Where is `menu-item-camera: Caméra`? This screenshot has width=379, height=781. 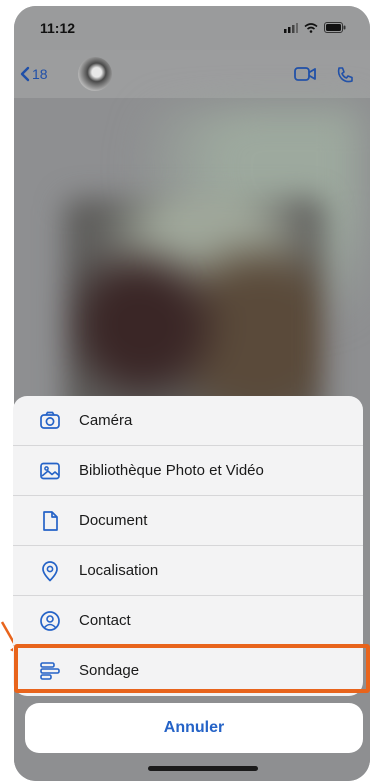
menu-item-camera: Caméra is located at coordinates (188, 421).